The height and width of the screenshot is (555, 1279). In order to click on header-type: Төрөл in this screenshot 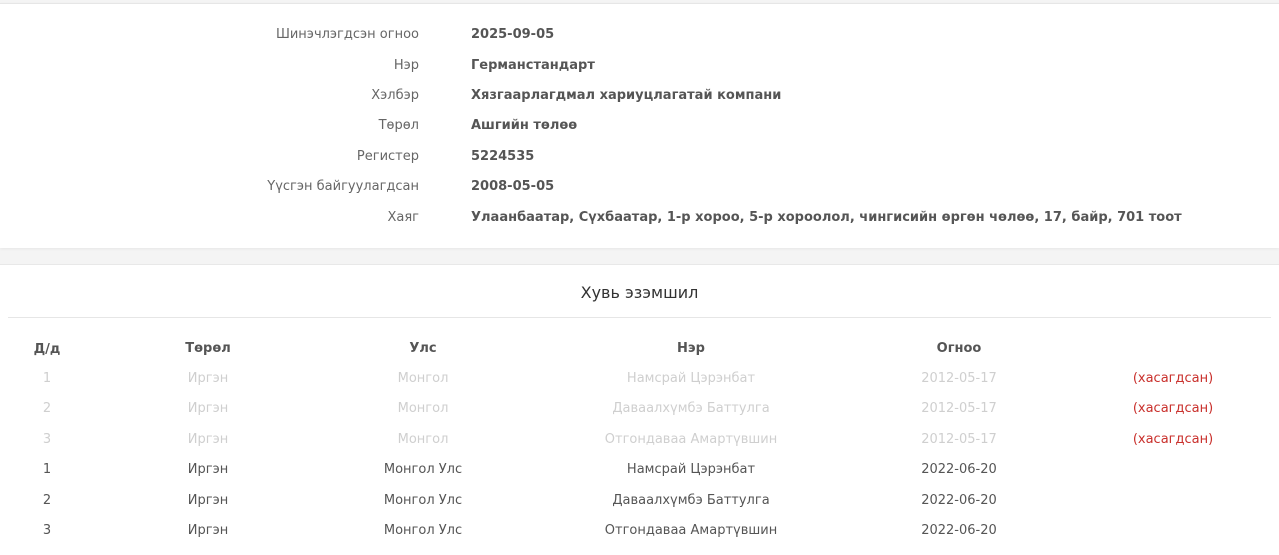, I will do `click(208, 348)`.